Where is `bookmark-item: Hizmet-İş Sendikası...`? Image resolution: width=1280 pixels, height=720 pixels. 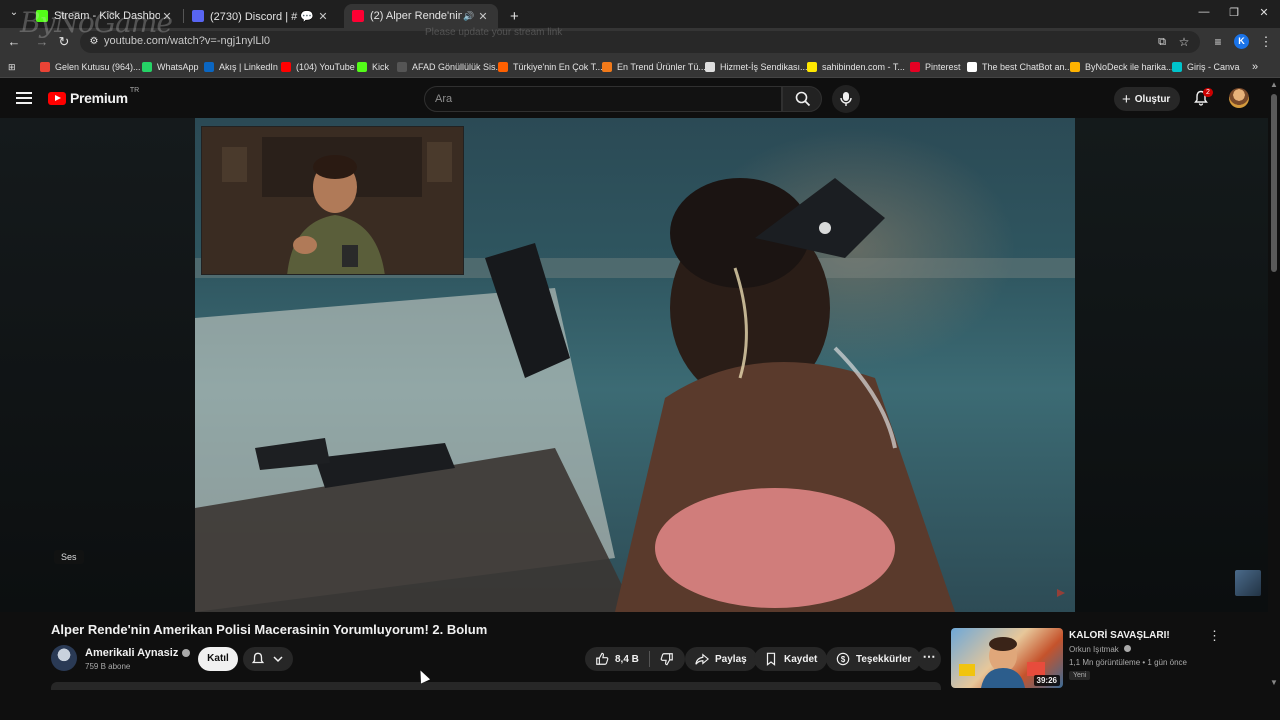 bookmark-item: Hizmet-İş Sendikası... is located at coordinates (756, 67).